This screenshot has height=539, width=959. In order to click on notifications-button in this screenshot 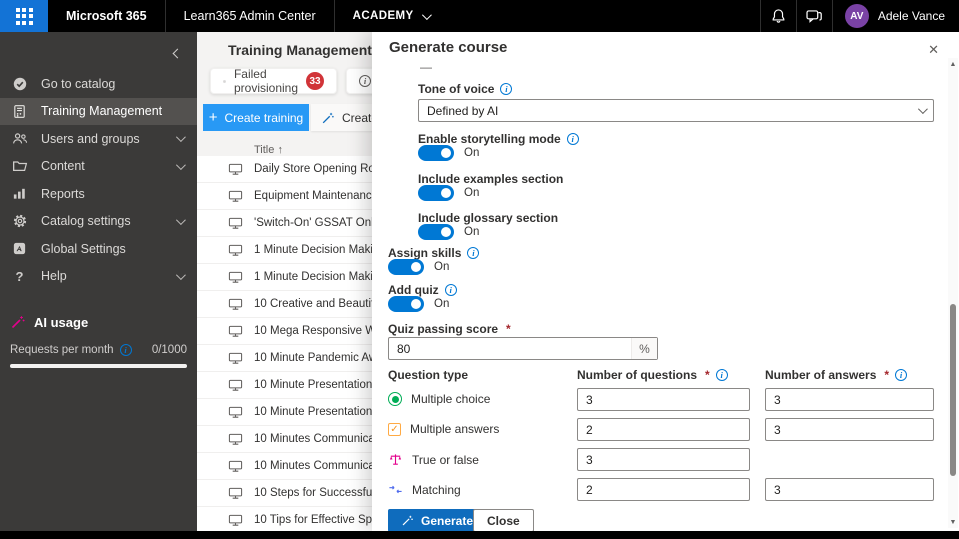, I will do `click(777, 16)`.